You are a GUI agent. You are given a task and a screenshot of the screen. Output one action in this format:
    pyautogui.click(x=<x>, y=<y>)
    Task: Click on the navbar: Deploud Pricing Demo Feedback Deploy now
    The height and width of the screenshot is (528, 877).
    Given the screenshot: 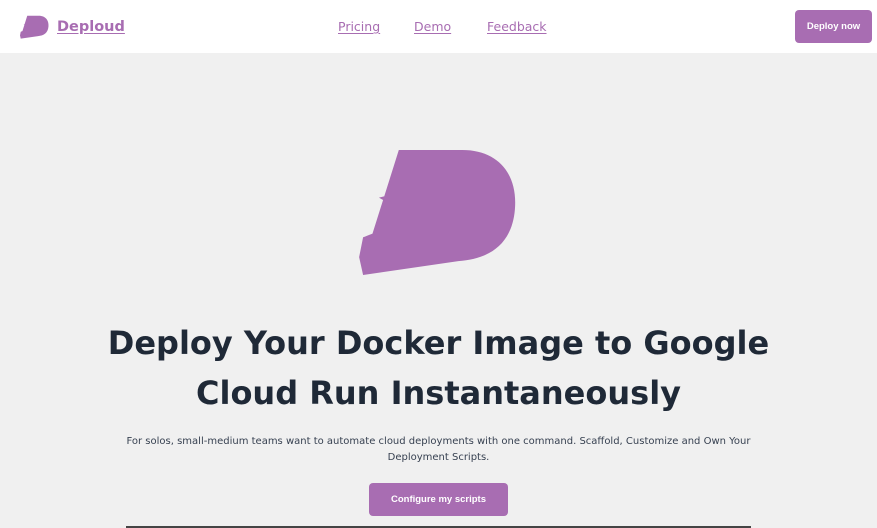 What is the action you would take?
    pyautogui.click(x=438, y=26)
    